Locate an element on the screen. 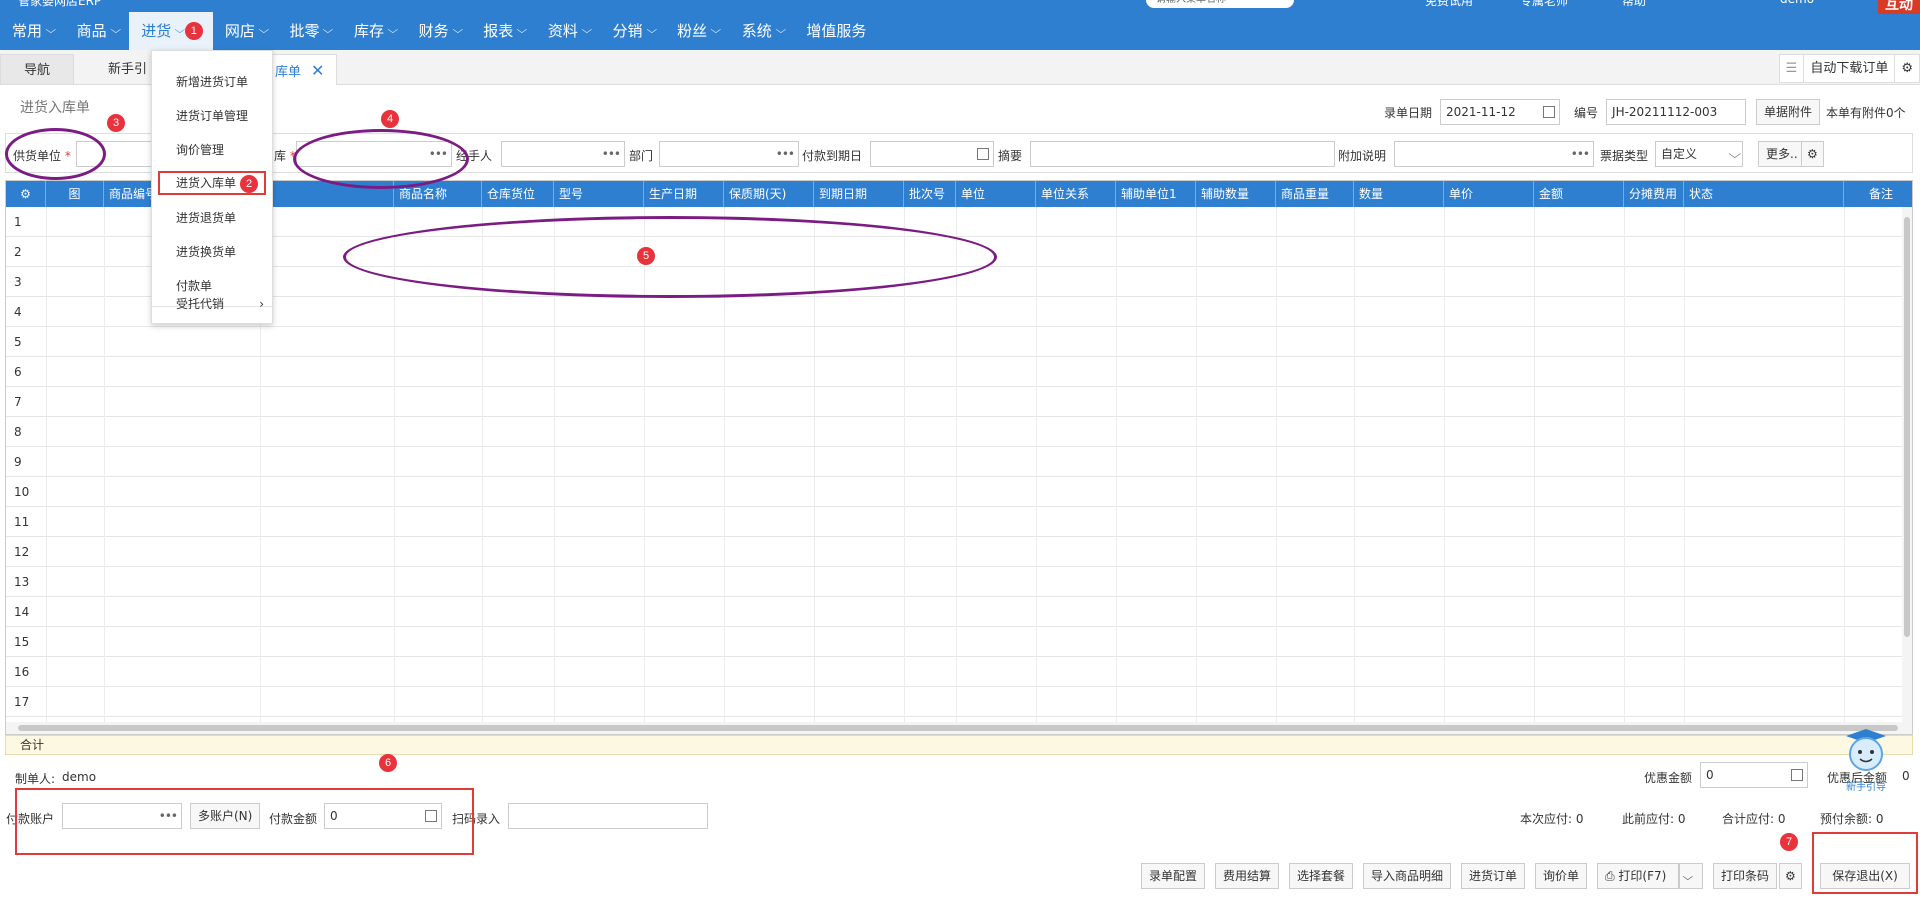 This screenshot has width=1920, height=914. extra-note-input: ••• is located at coordinates (1494, 154).